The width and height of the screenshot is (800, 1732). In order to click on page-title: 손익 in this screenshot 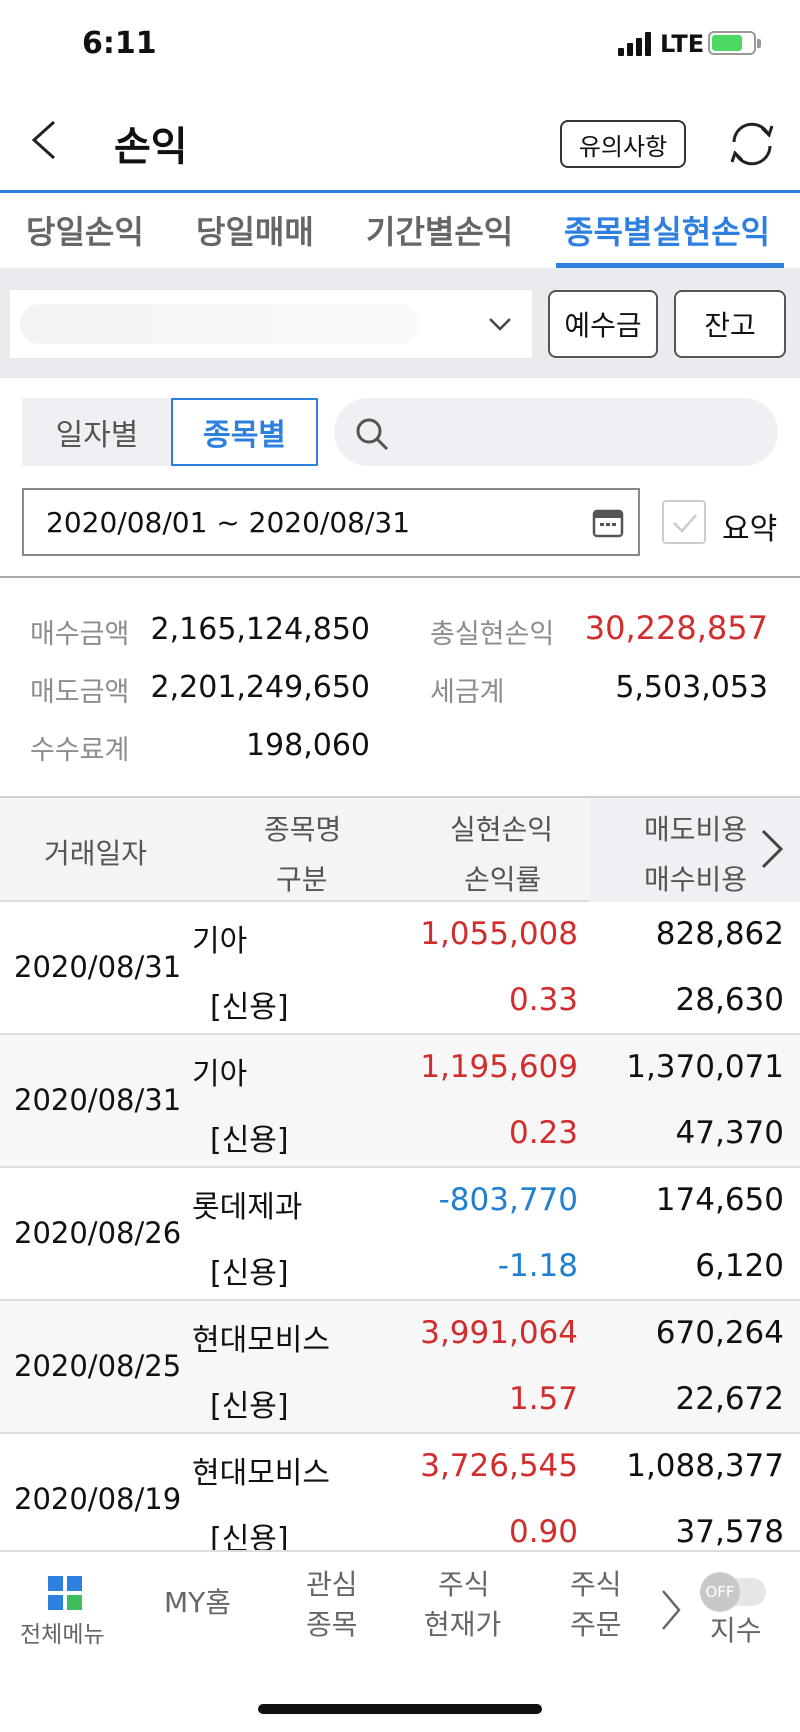, I will do `click(151, 147)`.